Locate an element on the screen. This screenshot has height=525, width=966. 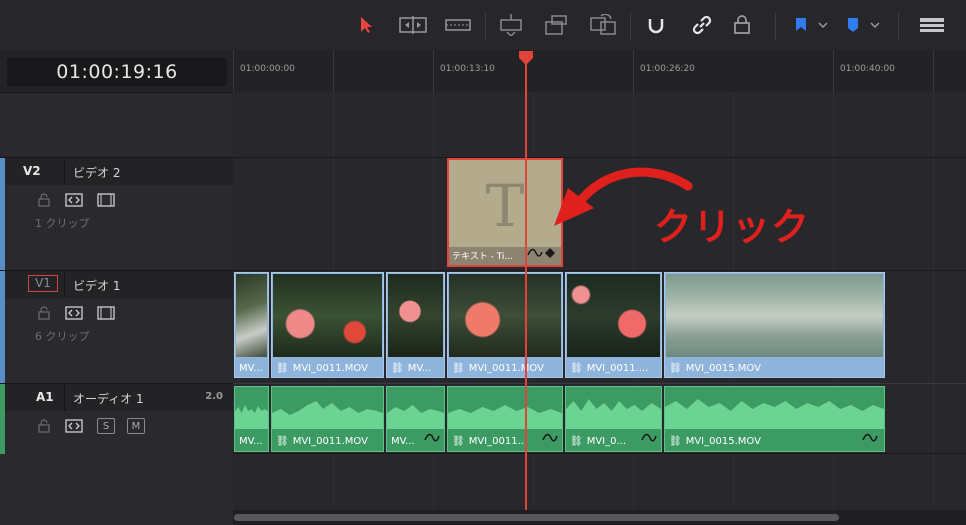
mute-button: M is located at coordinates (136, 426).